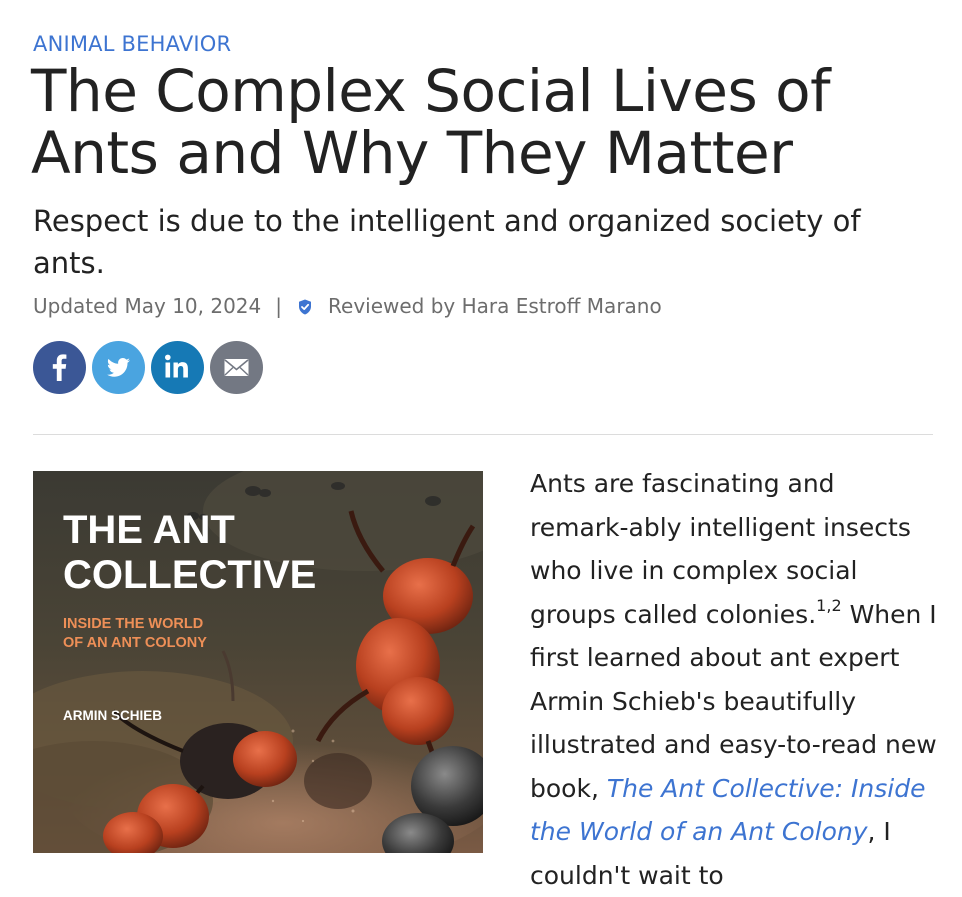  I want to click on linkedin-icon, so click(176, 366).